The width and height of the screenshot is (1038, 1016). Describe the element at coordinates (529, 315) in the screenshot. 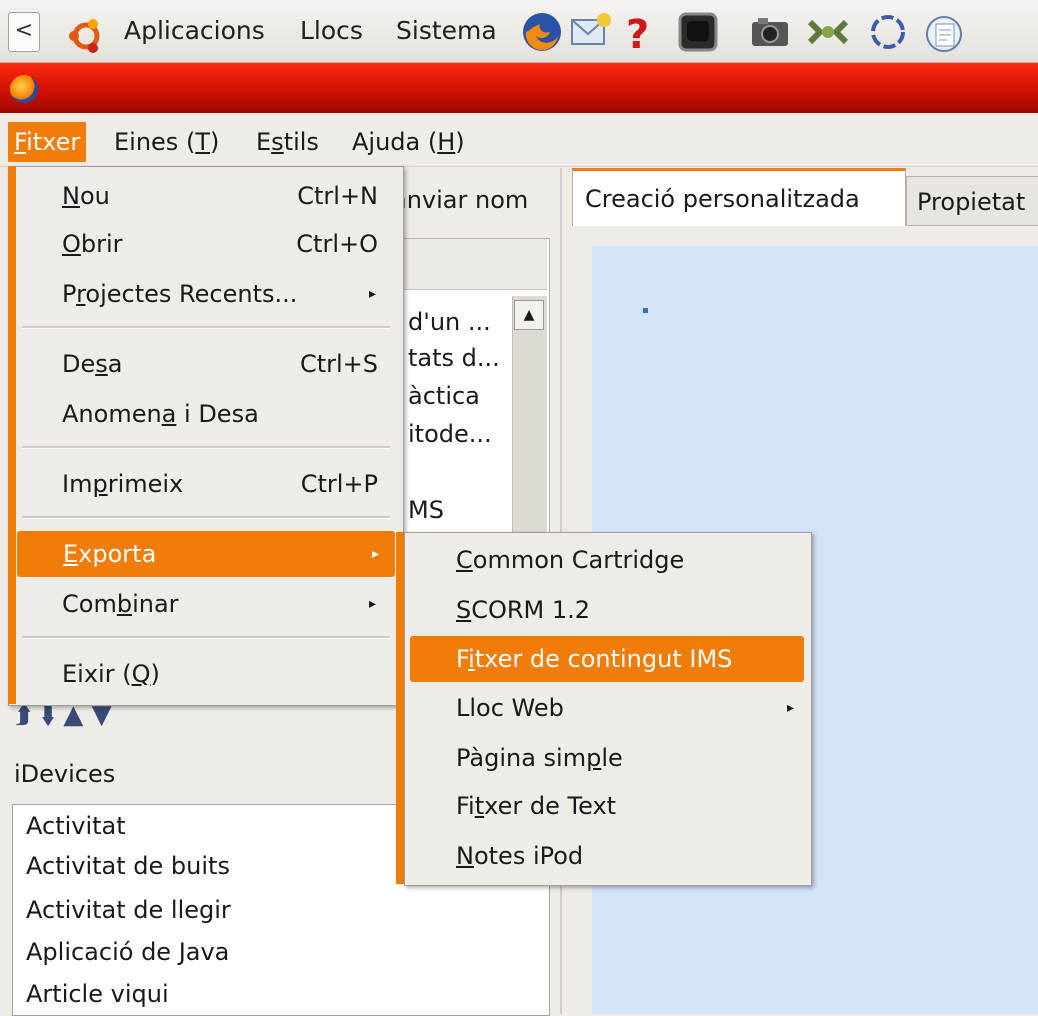

I see `scroll-up-arrow-icon: ▲` at that location.